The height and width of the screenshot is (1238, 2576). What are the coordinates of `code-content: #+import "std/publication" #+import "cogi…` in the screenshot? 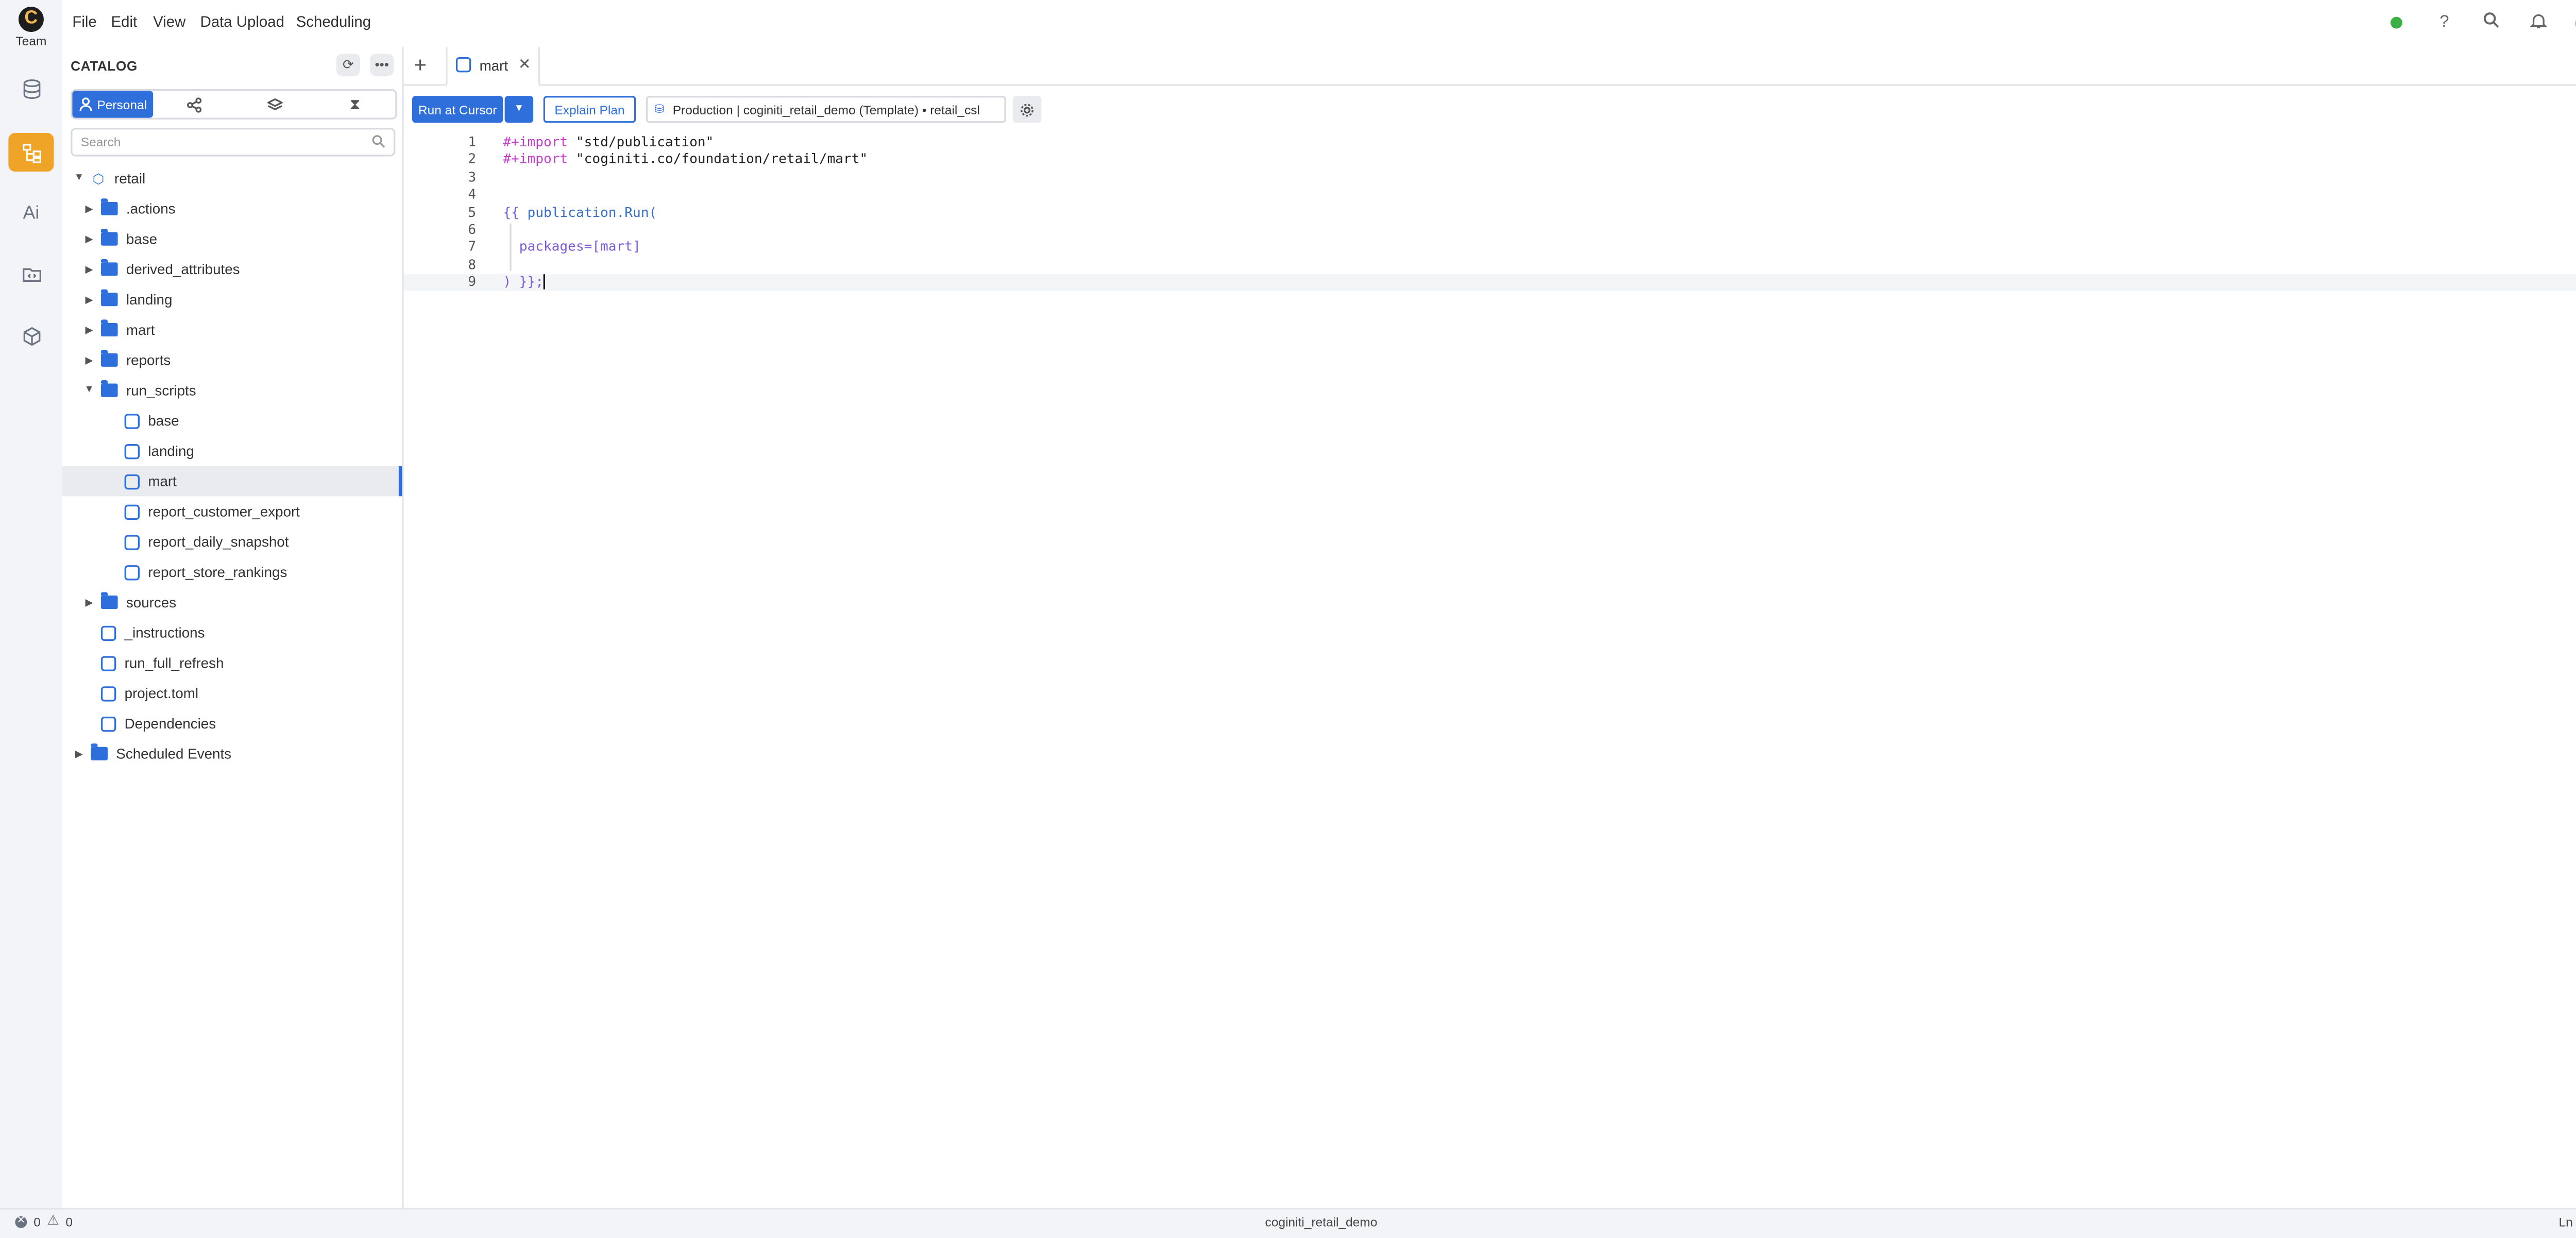 It's located at (685, 213).